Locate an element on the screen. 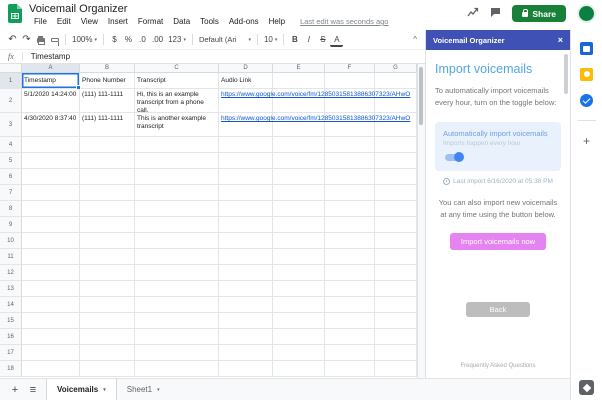  more-formats-button: 123 ▾ is located at coordinates (177, 39).